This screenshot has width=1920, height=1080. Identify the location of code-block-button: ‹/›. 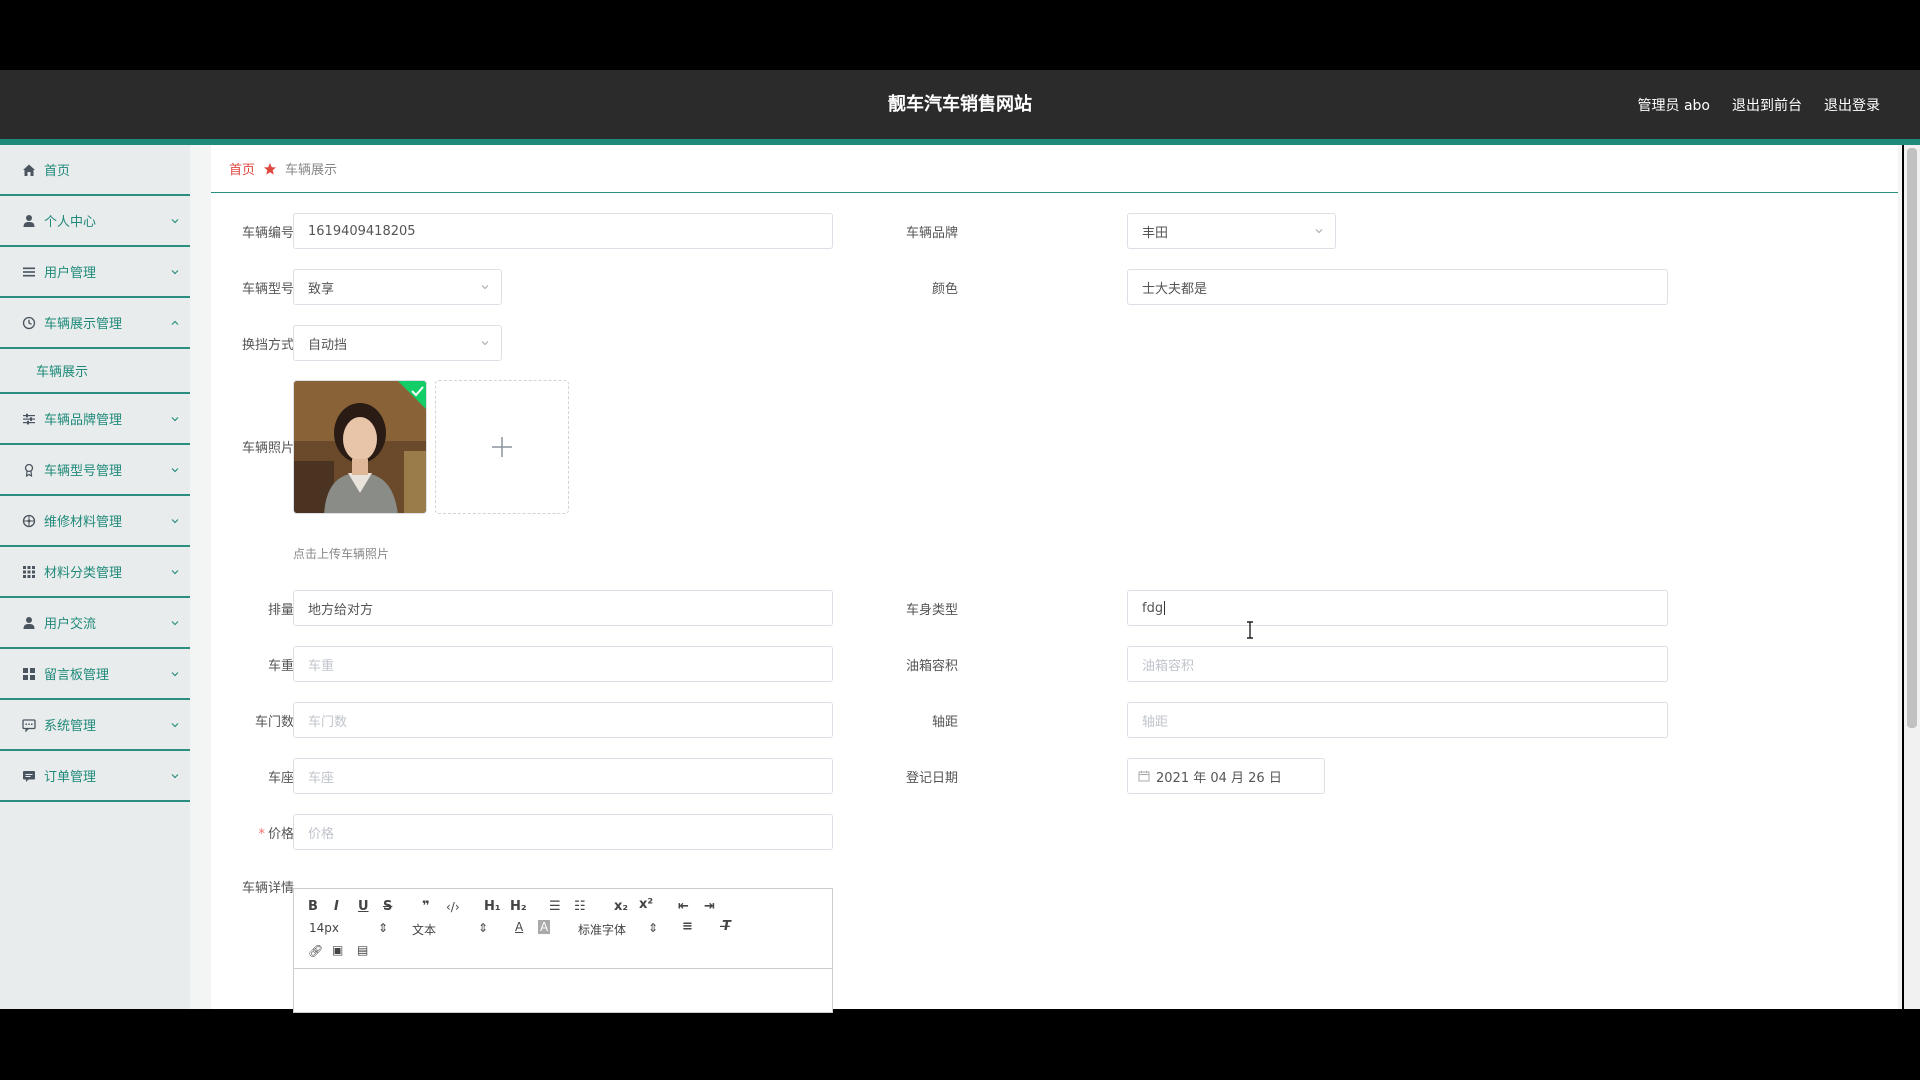
(453, 907).